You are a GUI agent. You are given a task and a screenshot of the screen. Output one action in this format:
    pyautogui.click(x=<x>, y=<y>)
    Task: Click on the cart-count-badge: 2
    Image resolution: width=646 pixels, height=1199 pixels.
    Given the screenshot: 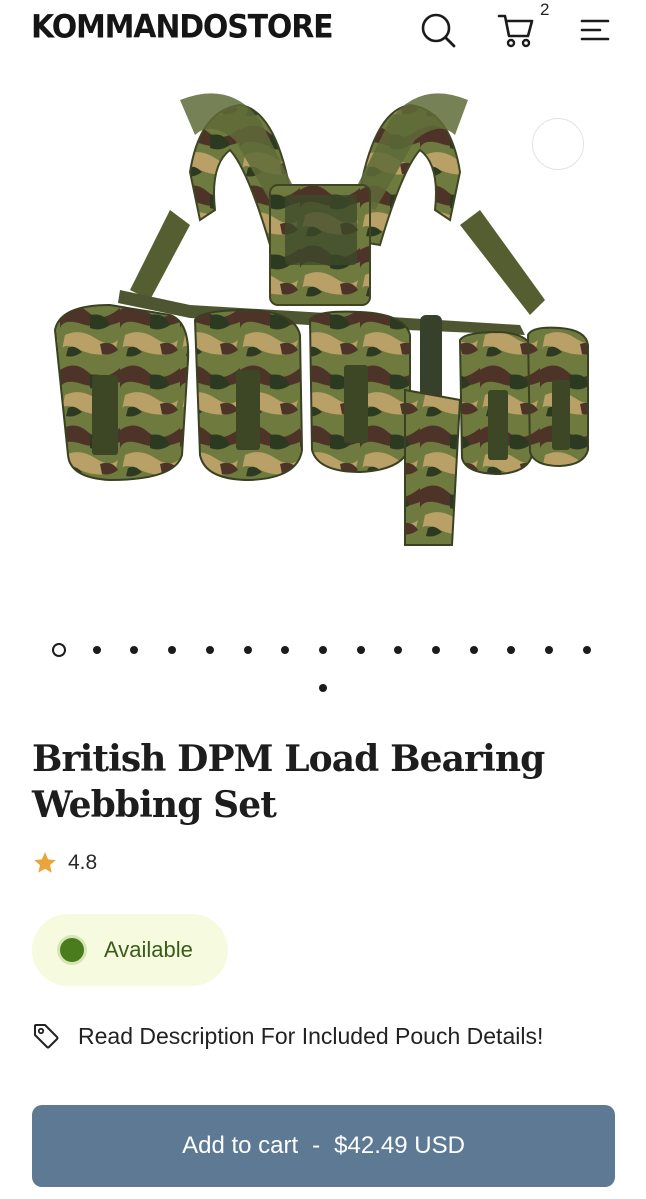 What is the action you would take?
    pyautogui.click(x=545, y=9)
    